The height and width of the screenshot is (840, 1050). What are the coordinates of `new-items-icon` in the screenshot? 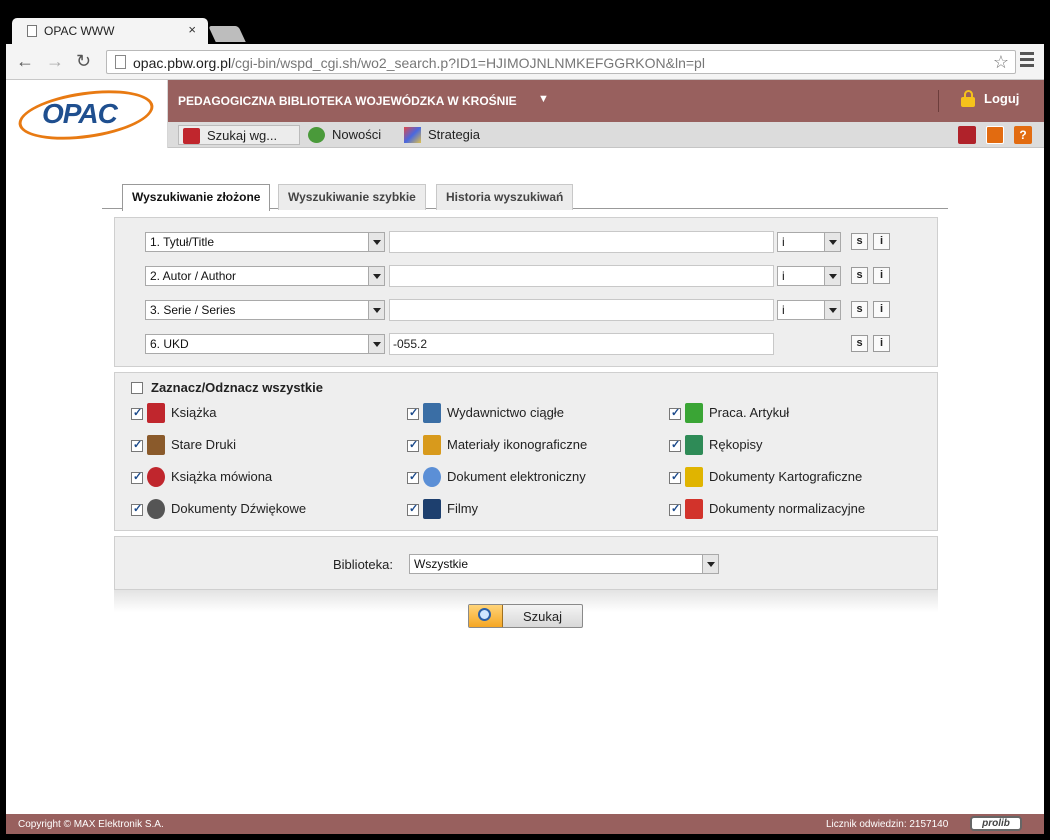 It's located at (316, 135).